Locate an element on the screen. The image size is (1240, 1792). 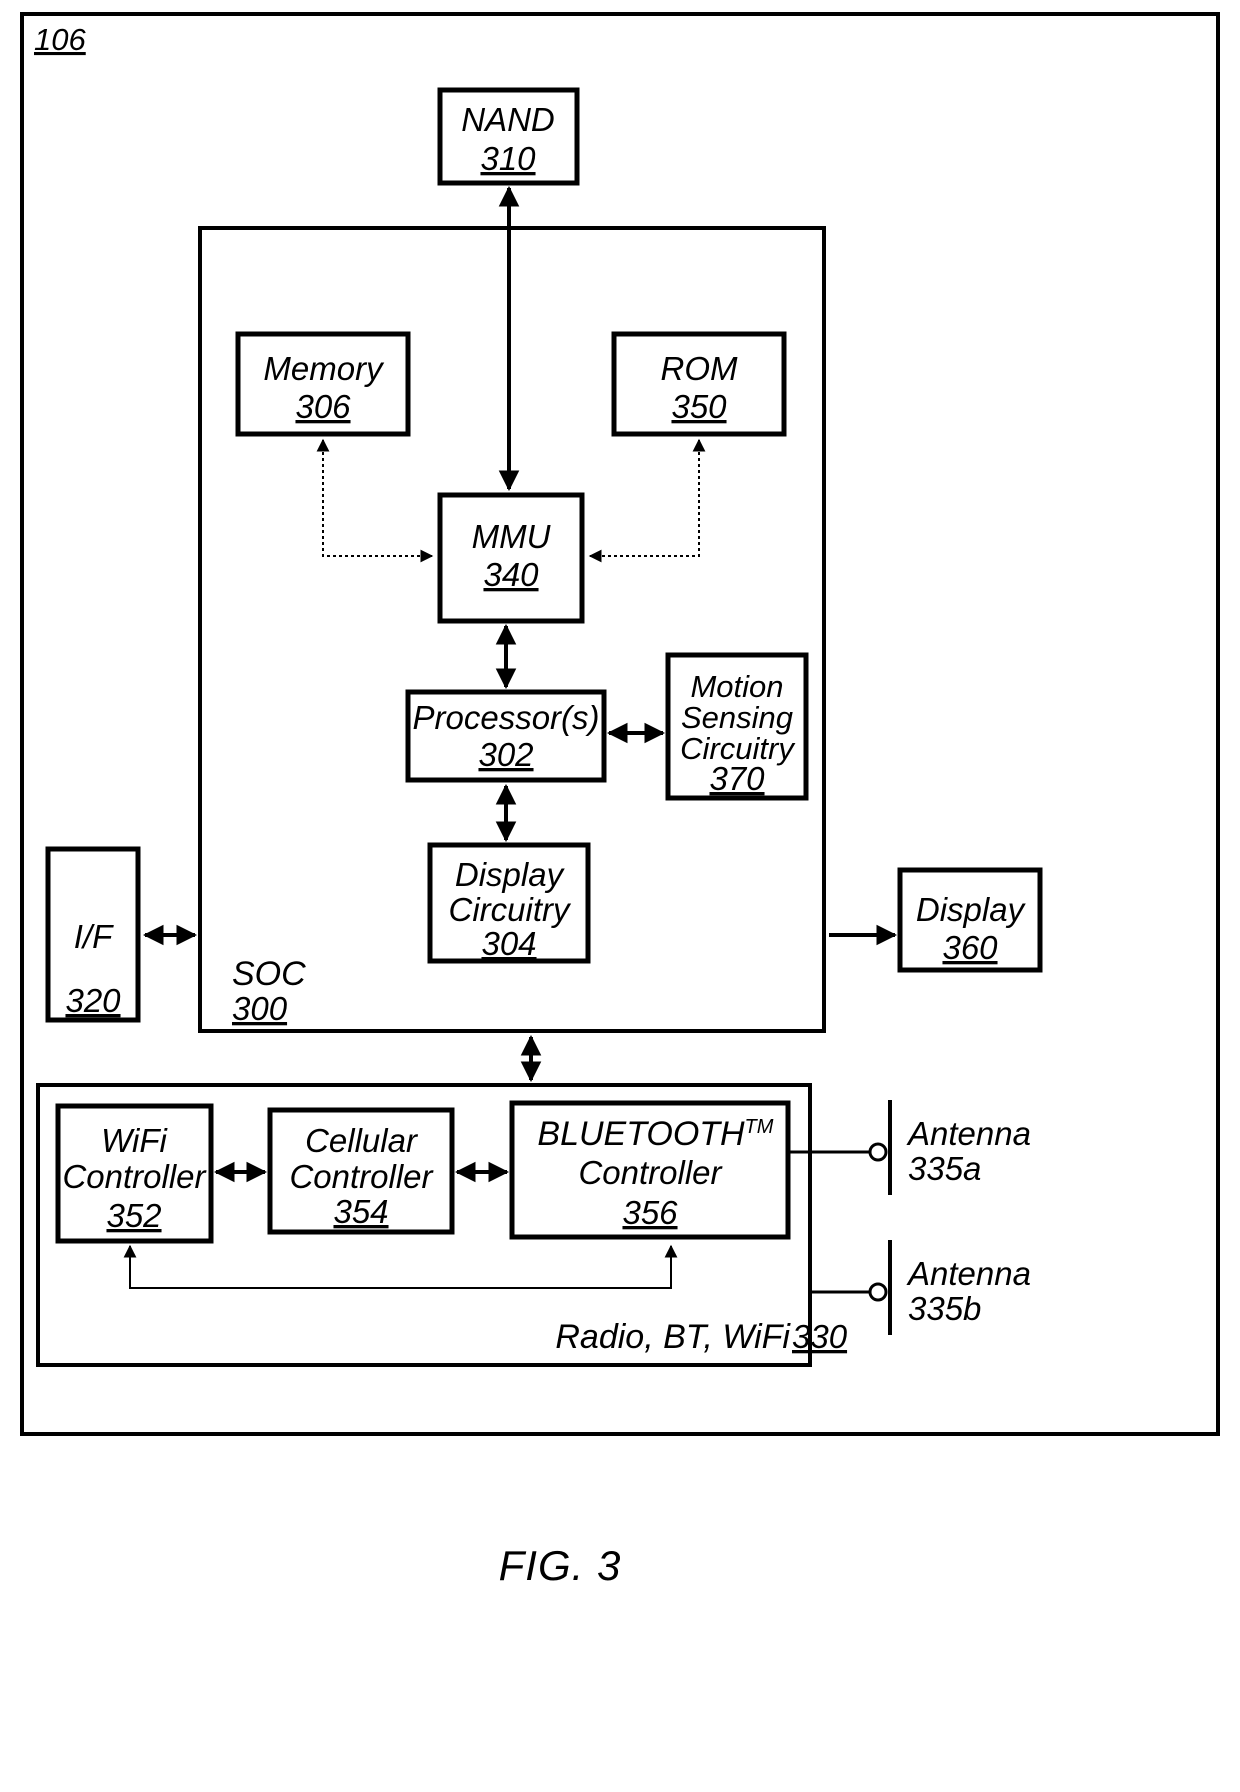
figure-caption: FIG. 3 is located at coordinates (560, 1565).